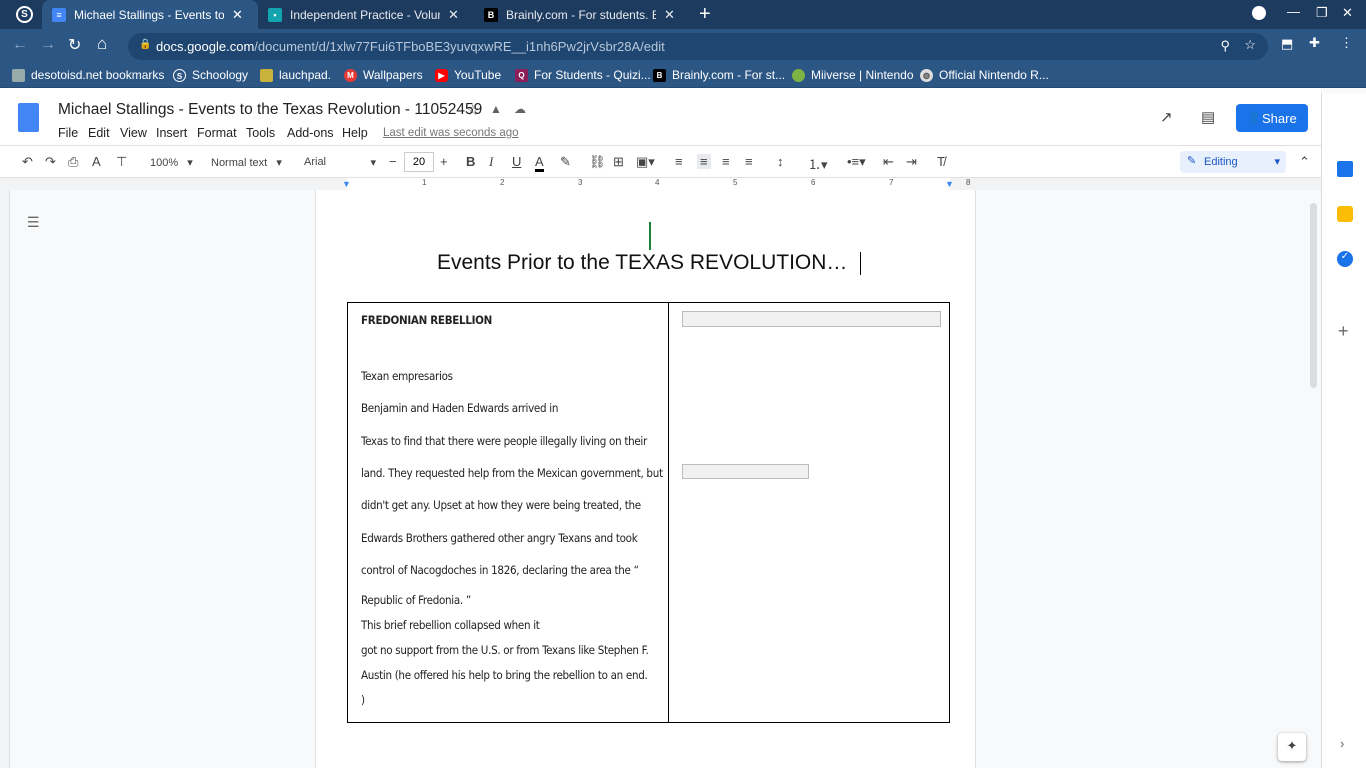 The height and width of the screenshot is (768, 1366). I want to click on reload-button: ↻, so click(74, 45).